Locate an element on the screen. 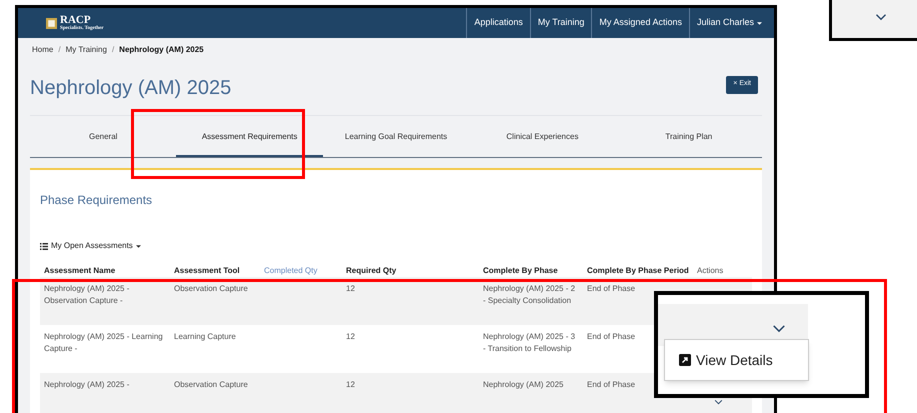 Image resolution: width=917 pixels, height=413 pixels. column-header: Assessment Tool is located at coordinates (207, 271).